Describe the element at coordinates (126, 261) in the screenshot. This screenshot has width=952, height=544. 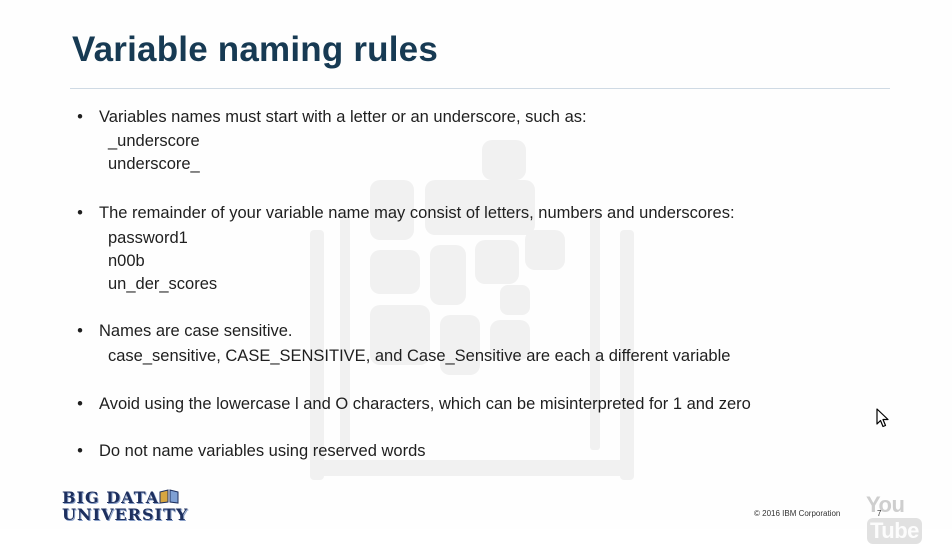
I see `example-text: n00b` at that location.